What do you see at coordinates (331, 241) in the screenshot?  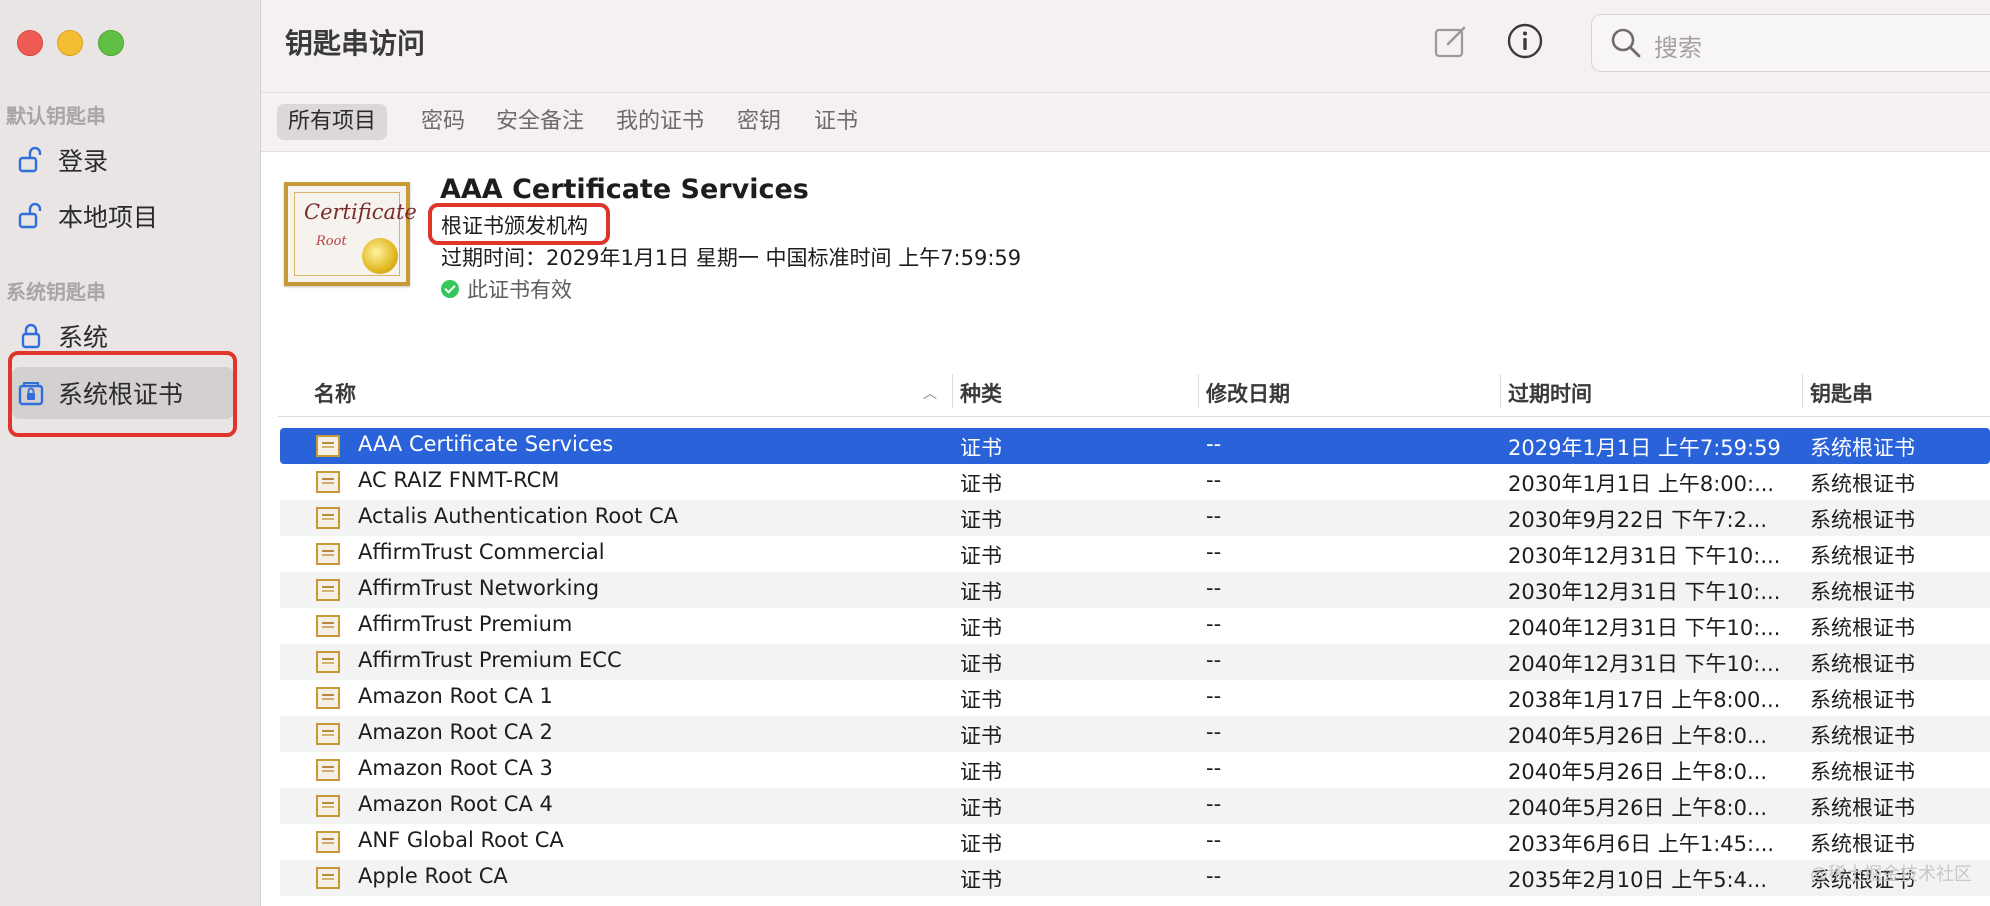 I see `certificate-icon-subtitle: Root` at bounding box center [331, 241].